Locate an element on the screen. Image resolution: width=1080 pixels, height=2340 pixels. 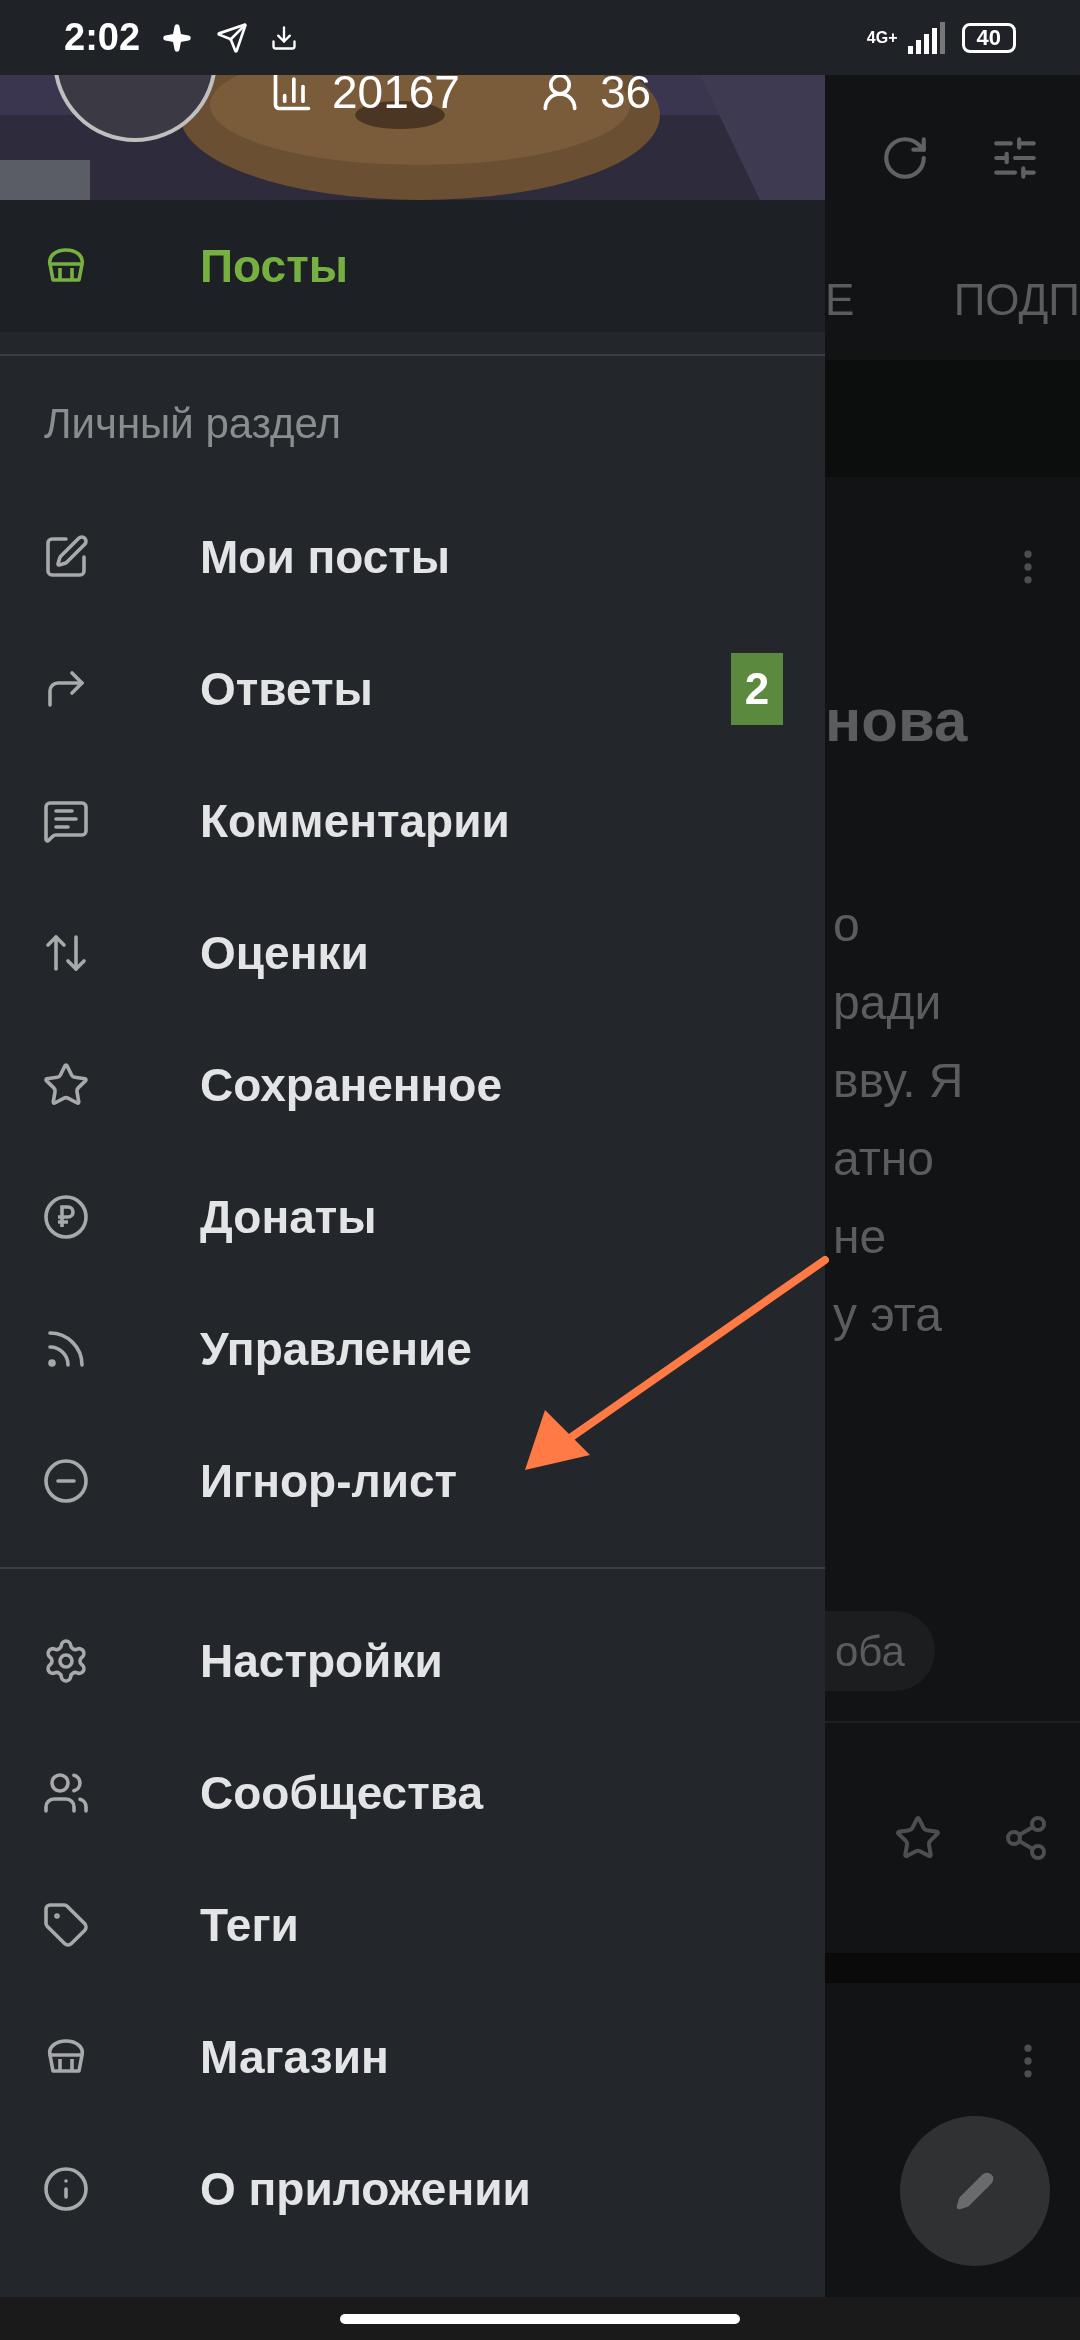
subscriber-count: 36 is located at coordinates (625, 95).